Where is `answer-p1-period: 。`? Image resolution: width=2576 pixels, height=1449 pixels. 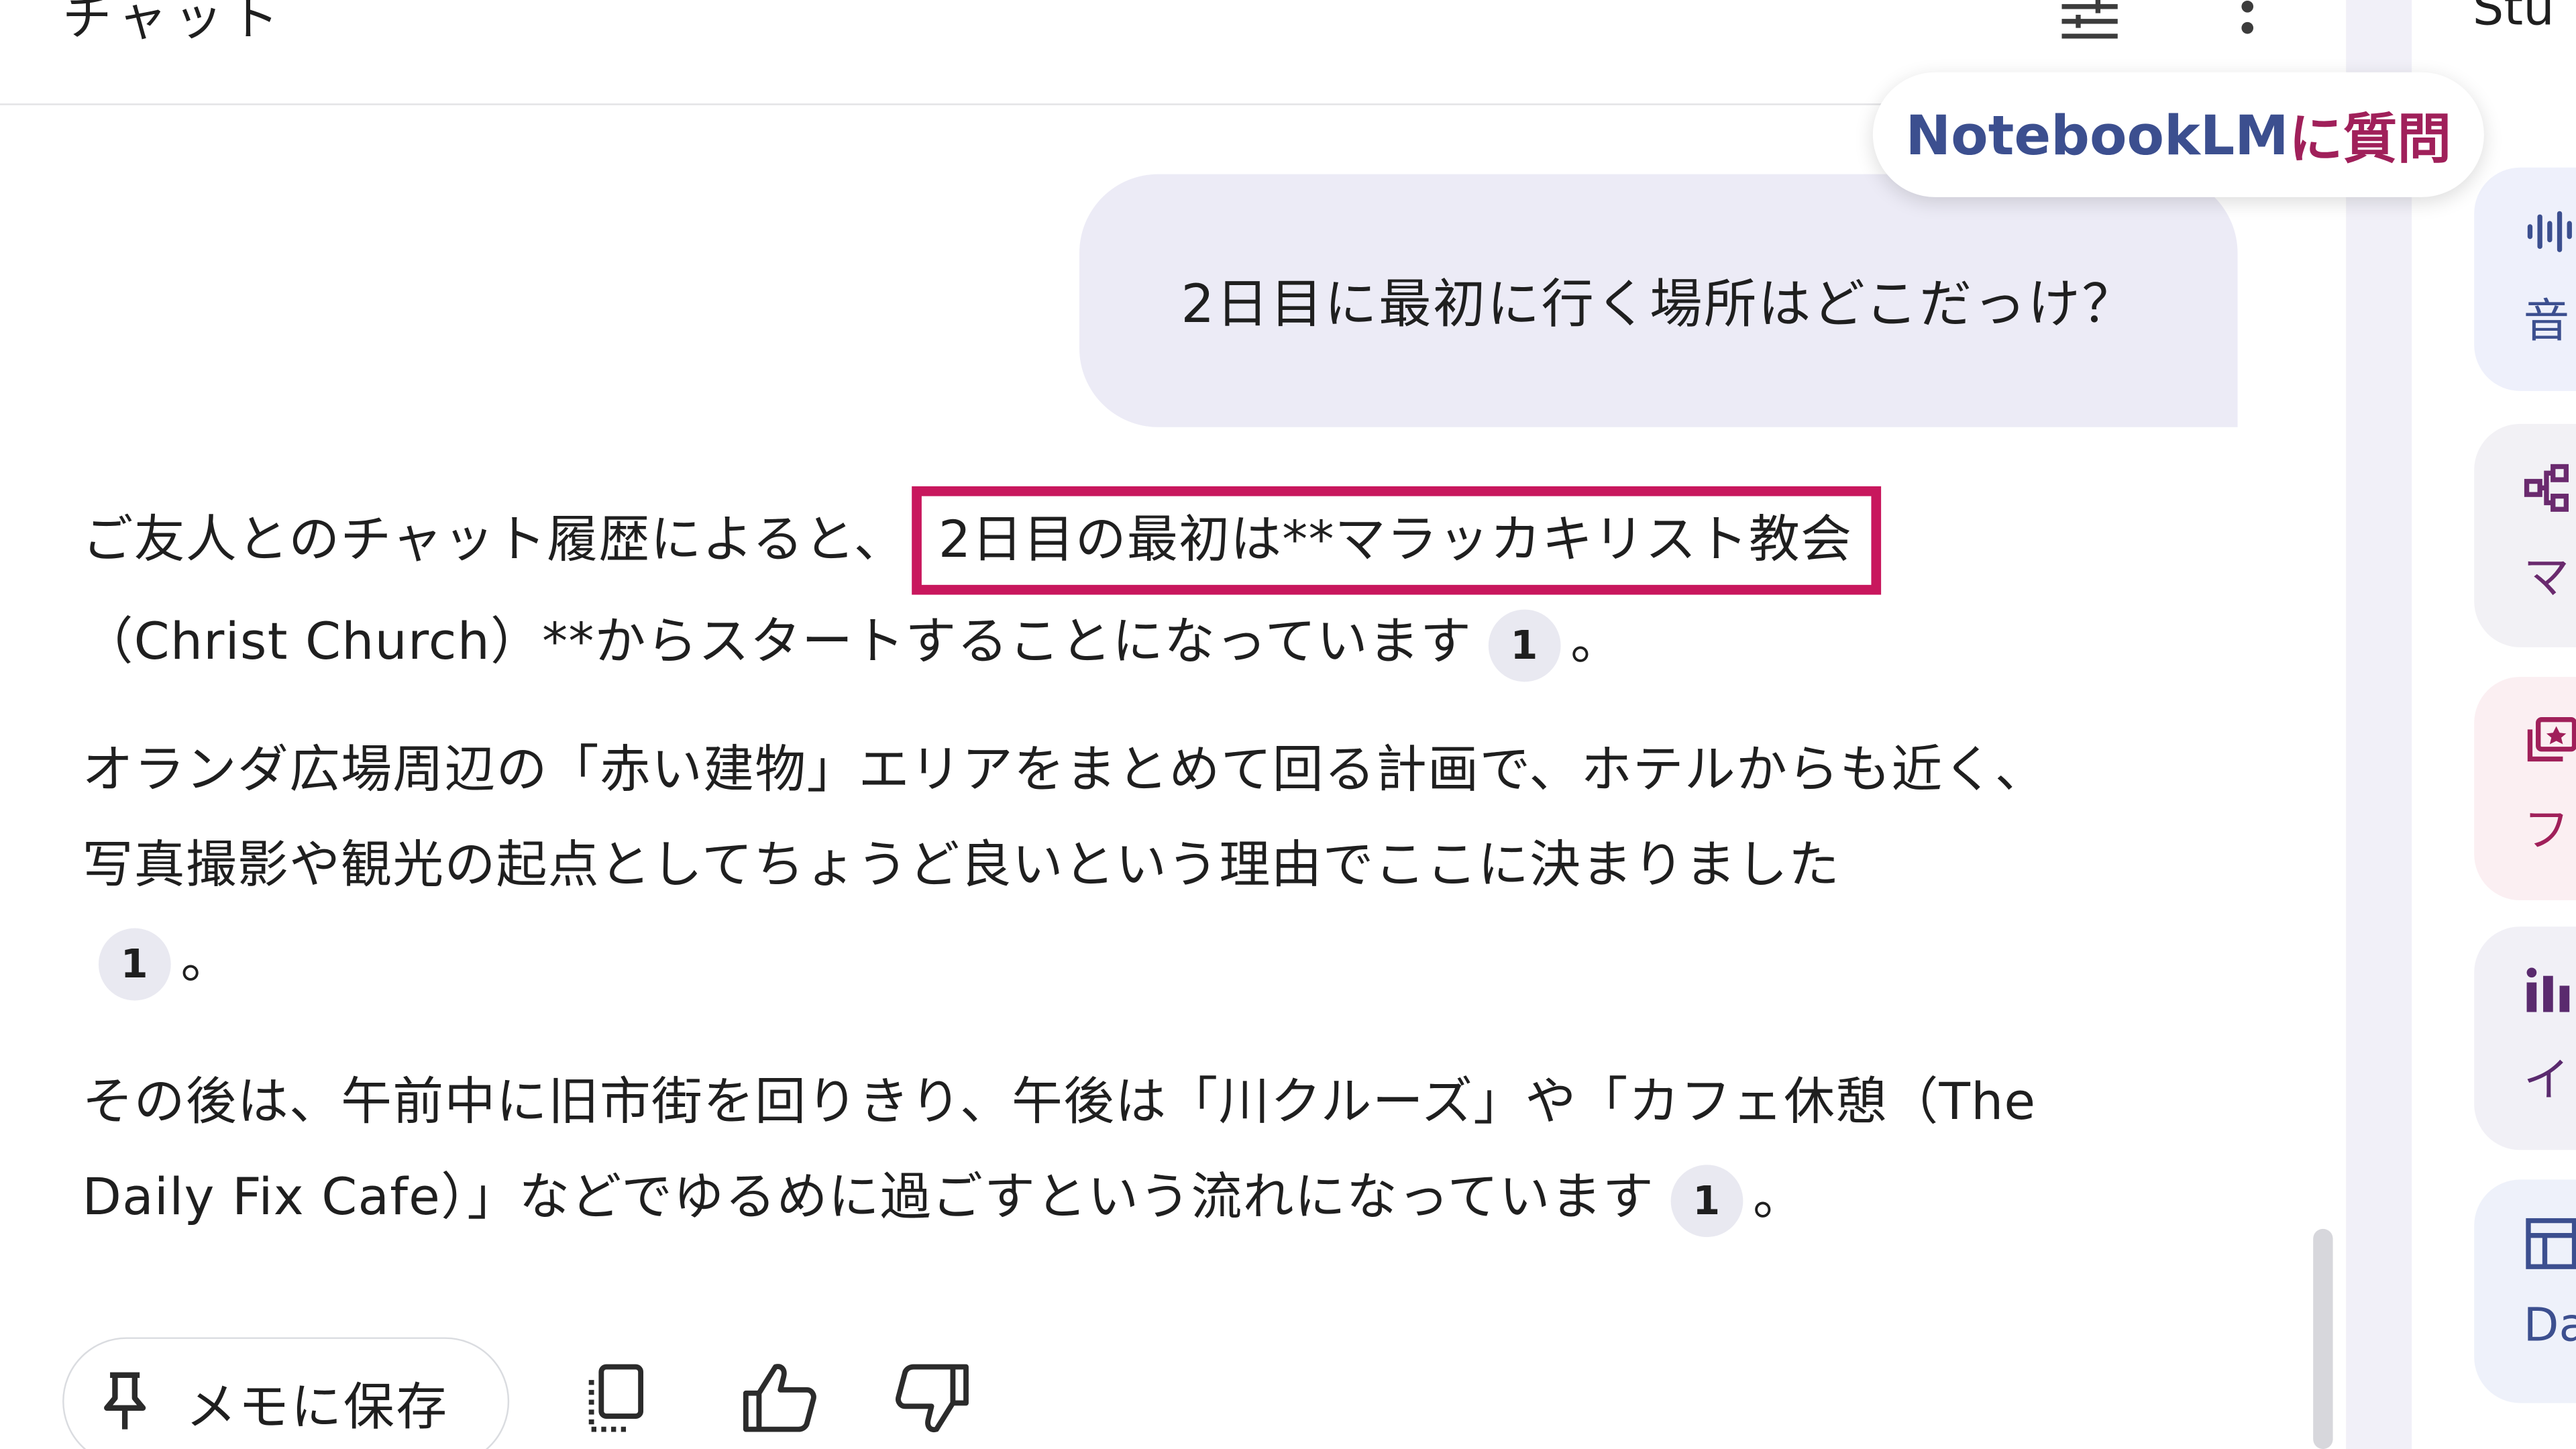
answer-p1-period: 。 is located at coordinates (1596, 642).